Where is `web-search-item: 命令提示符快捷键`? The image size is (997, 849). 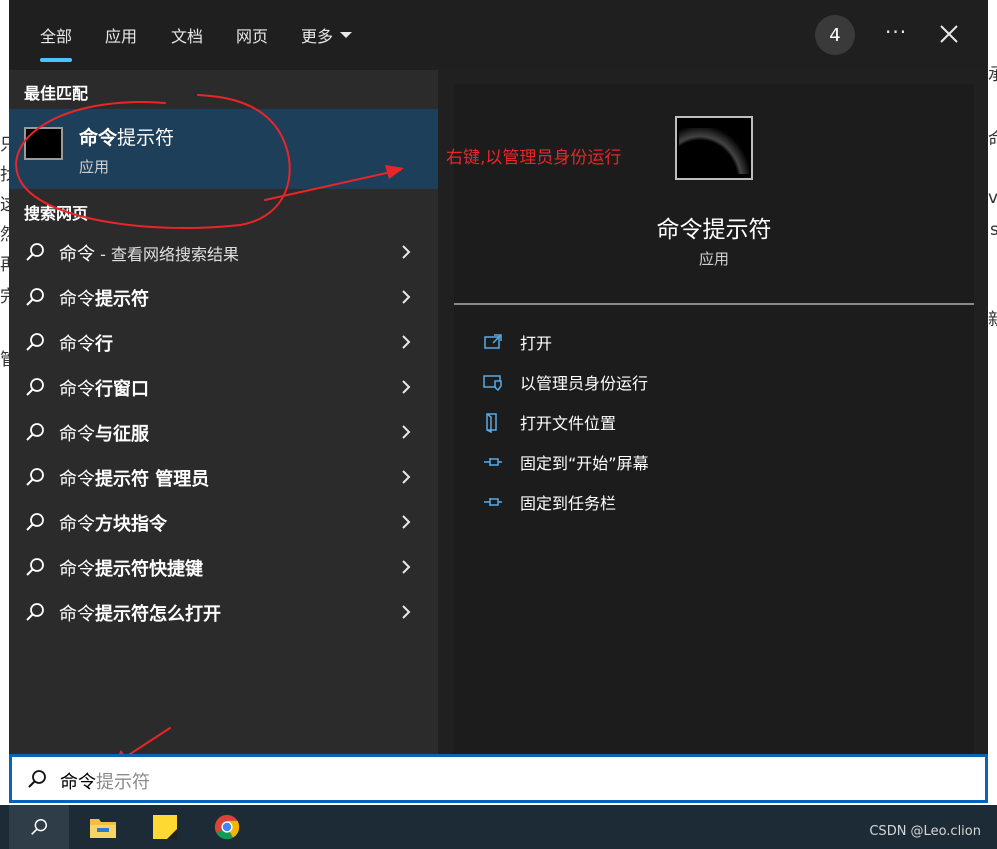 web-search-item: 命令提示符快捷键 is located at coordinates (223, 567).